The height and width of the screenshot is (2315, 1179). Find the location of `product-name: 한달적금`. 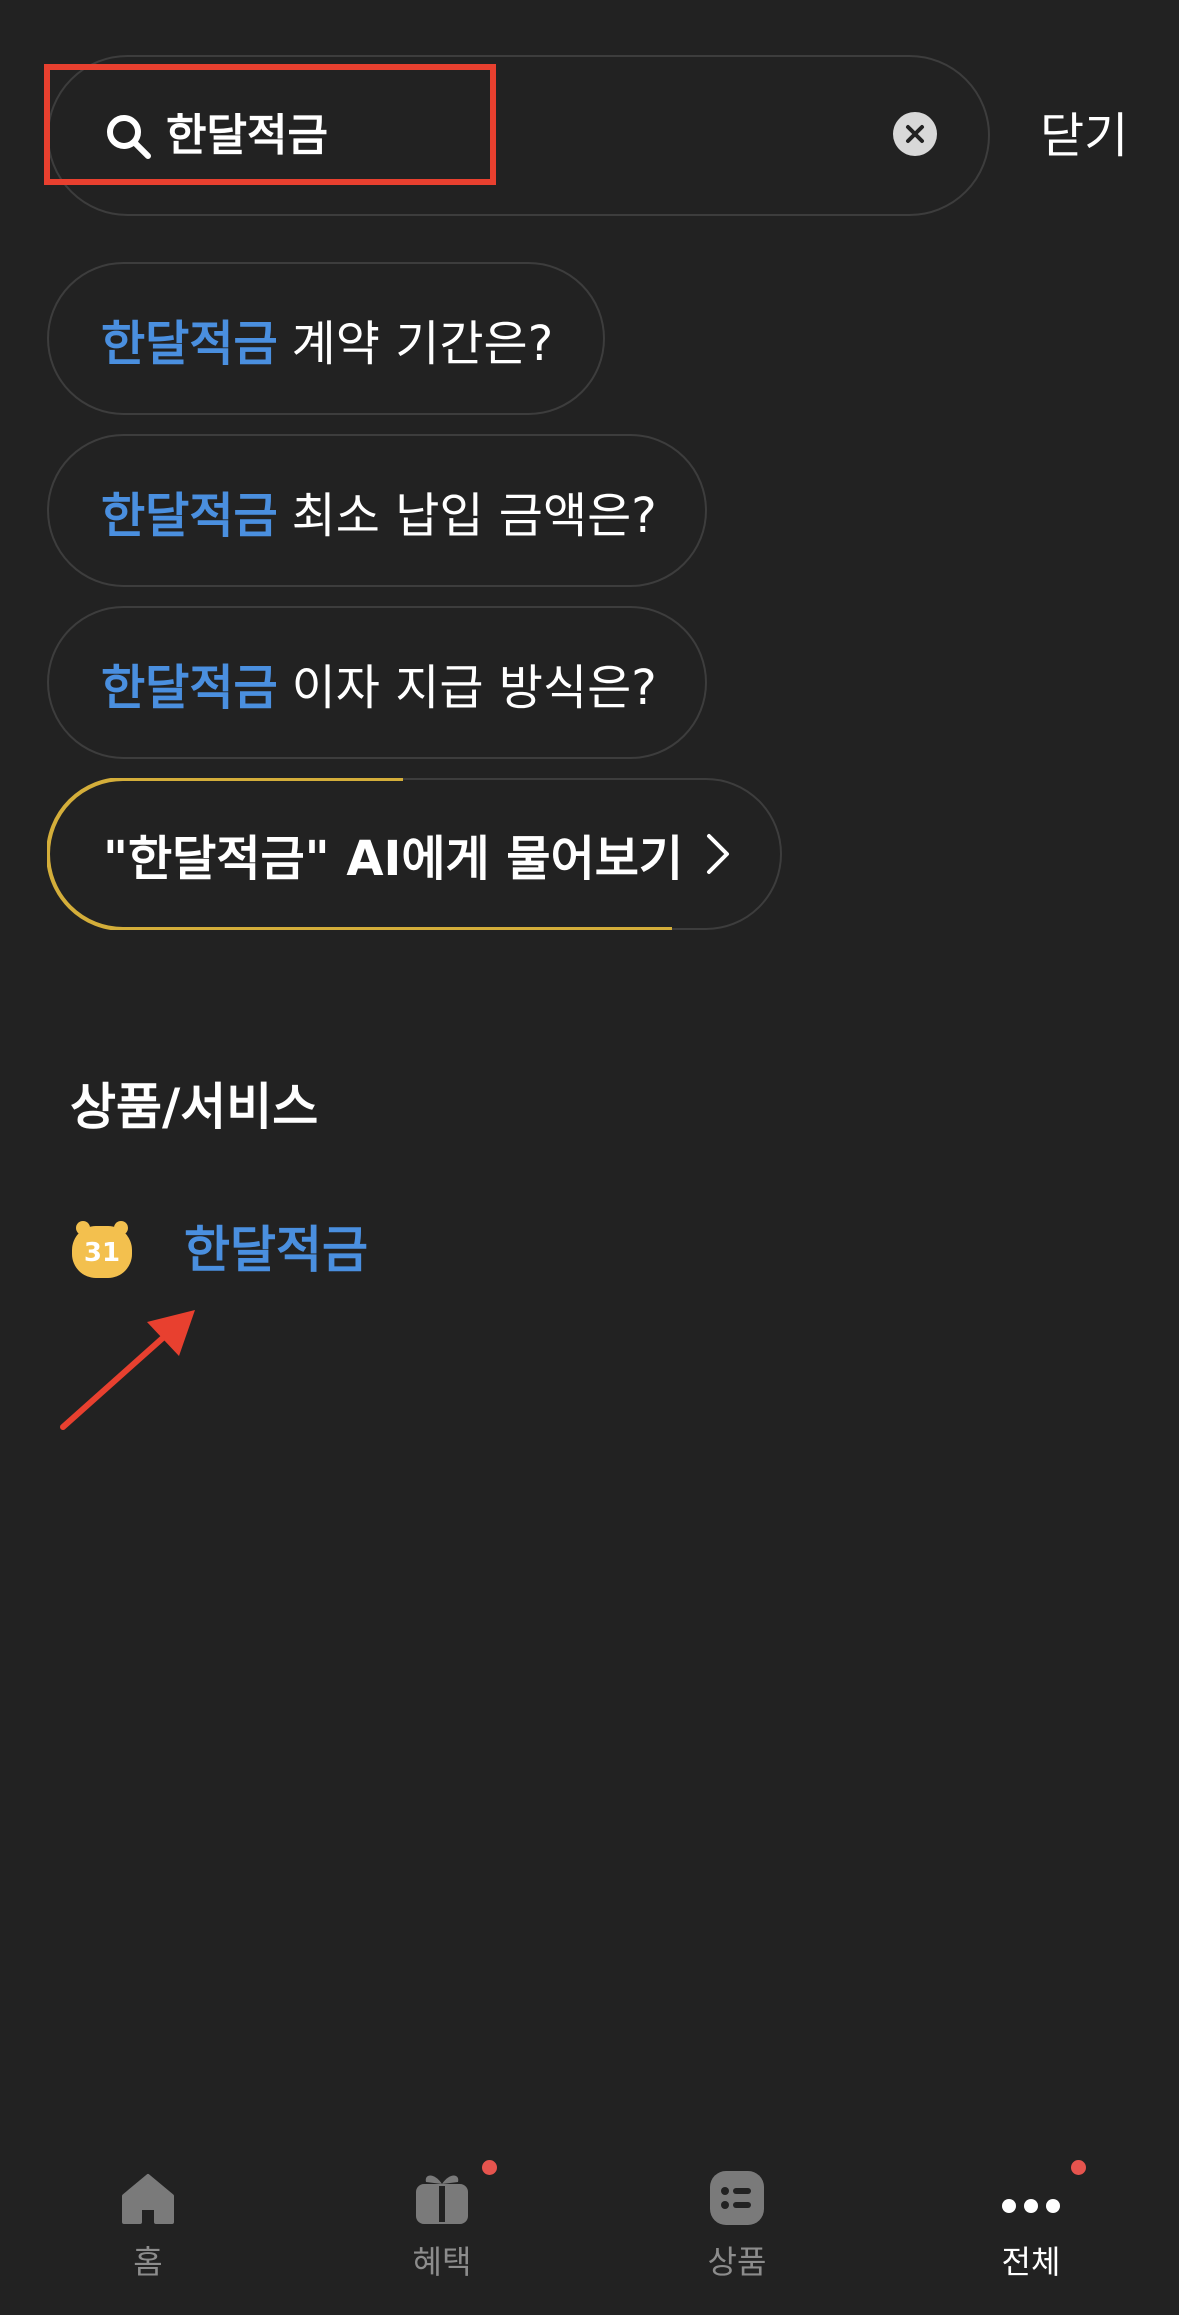

product-name: 한달적금 is located at coordinates (276, 1250).